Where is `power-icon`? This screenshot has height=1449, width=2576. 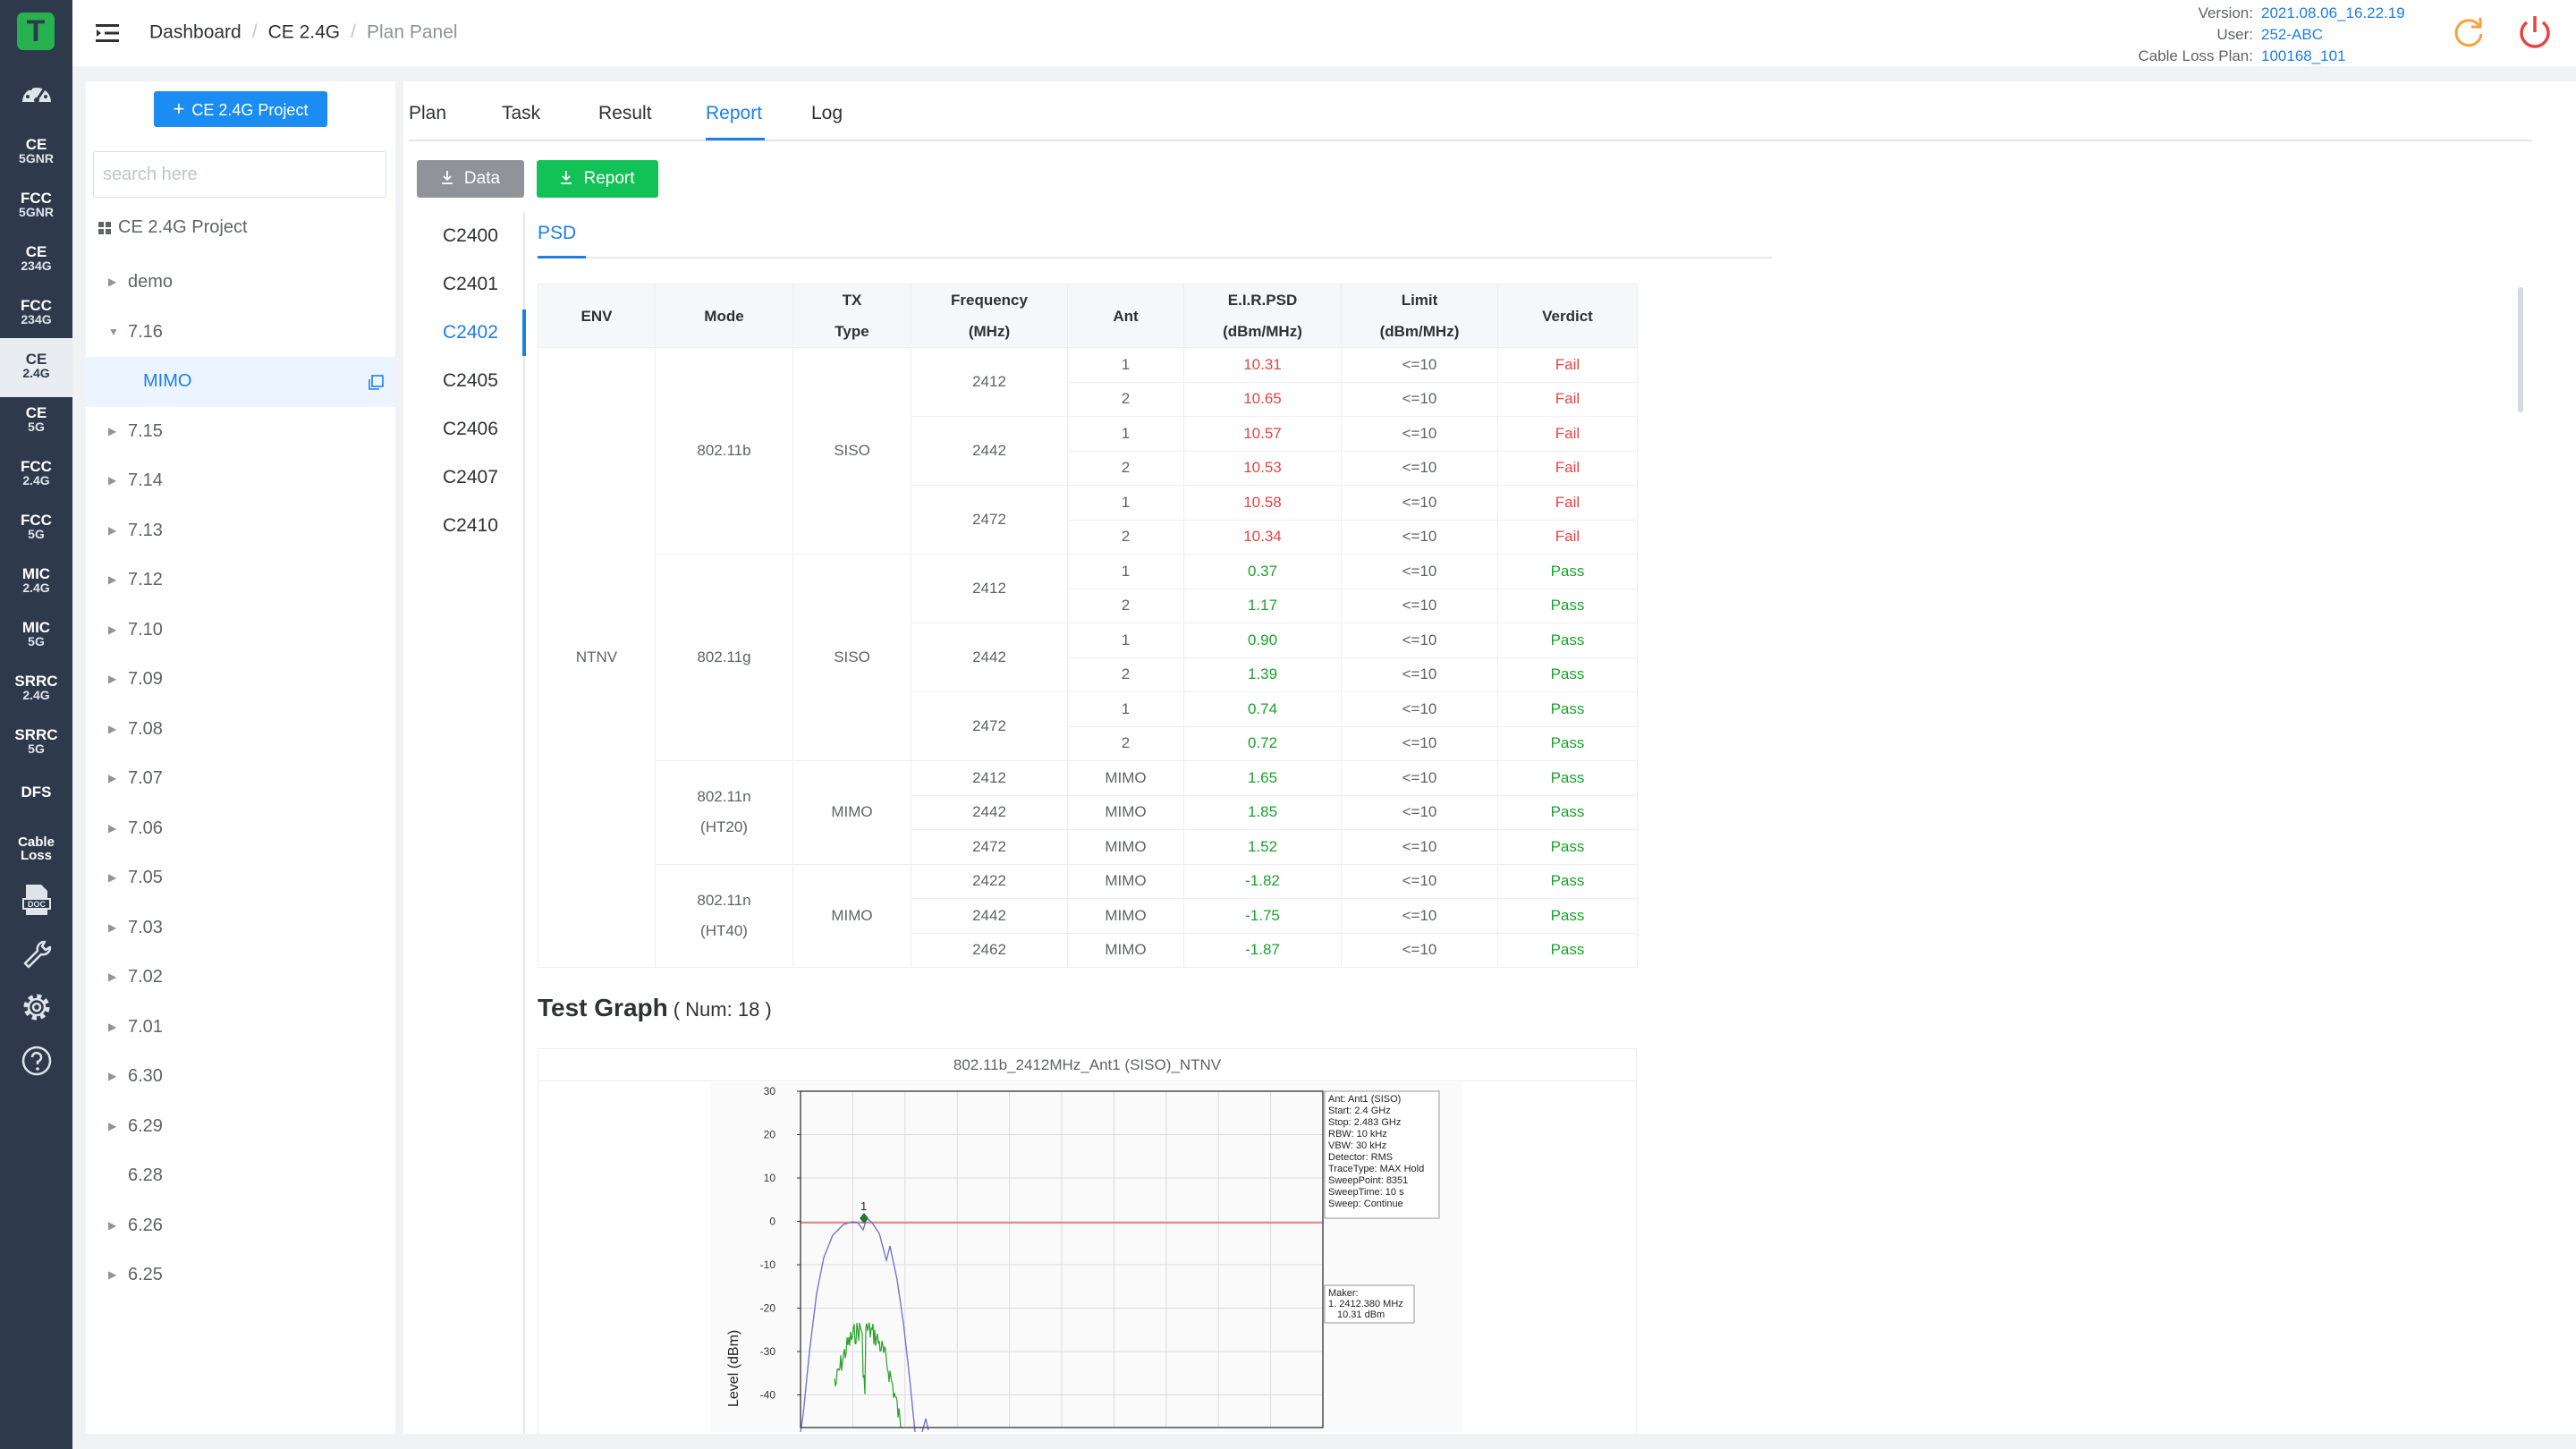
power-icon is located at coordinates (2535, 32).